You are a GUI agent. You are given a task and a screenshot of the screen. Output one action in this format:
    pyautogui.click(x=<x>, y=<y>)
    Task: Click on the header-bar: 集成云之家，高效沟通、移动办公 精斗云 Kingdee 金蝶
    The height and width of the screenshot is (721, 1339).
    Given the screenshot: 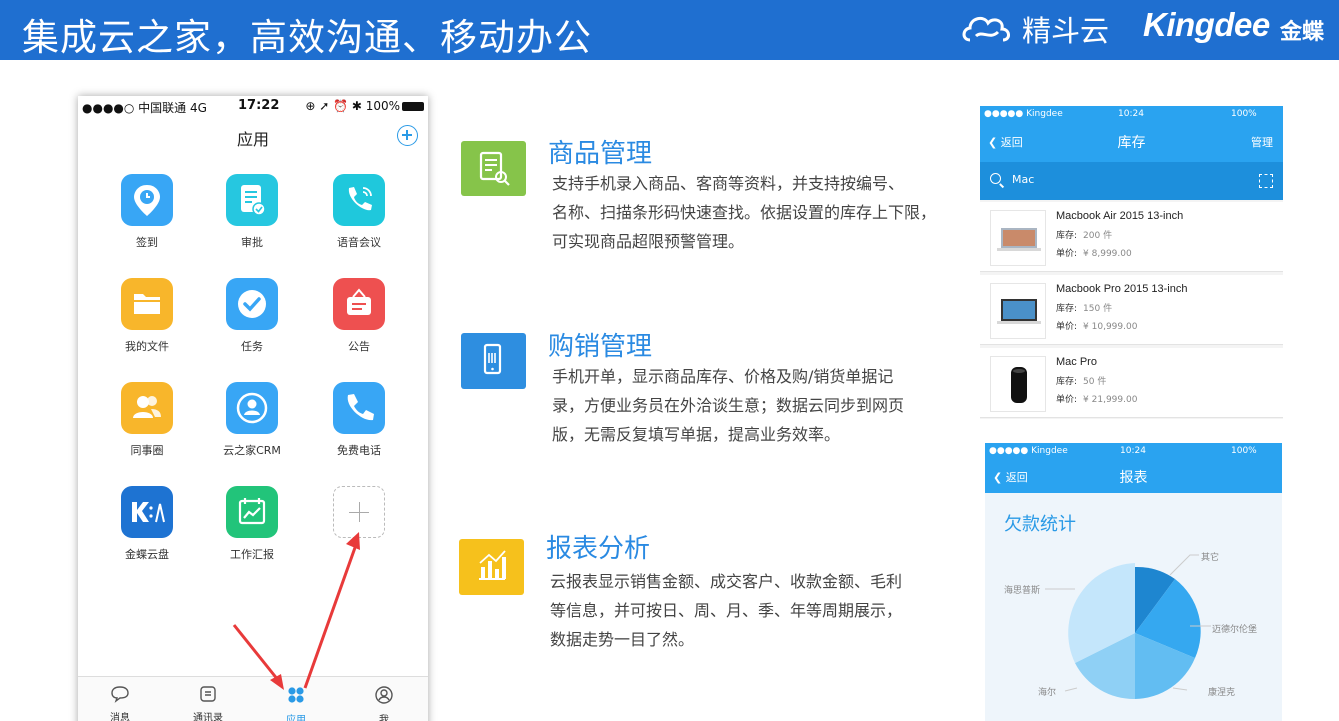 What is the action you would take?
    pyautogui.click(x=669, y=30)
    